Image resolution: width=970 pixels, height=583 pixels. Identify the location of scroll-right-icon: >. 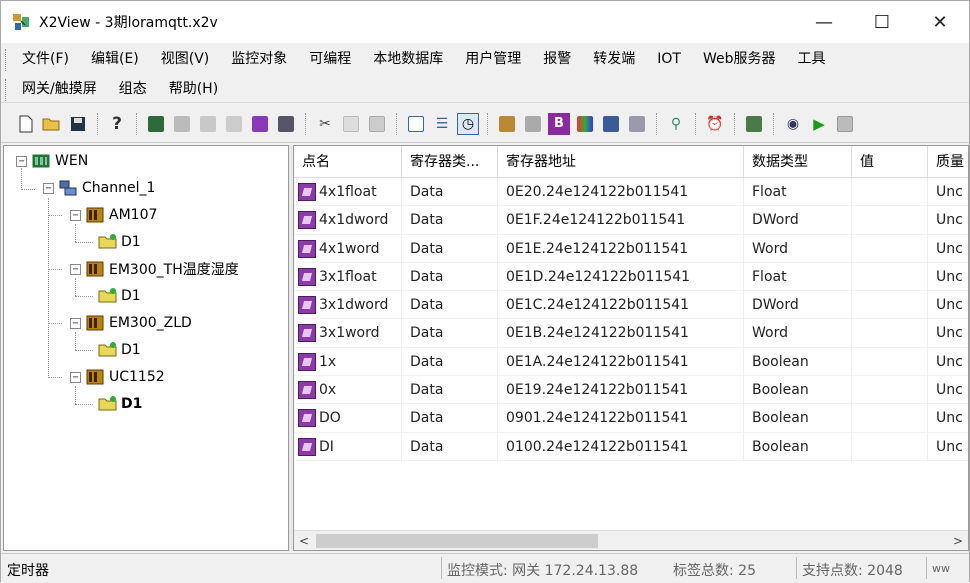
(958, 540).